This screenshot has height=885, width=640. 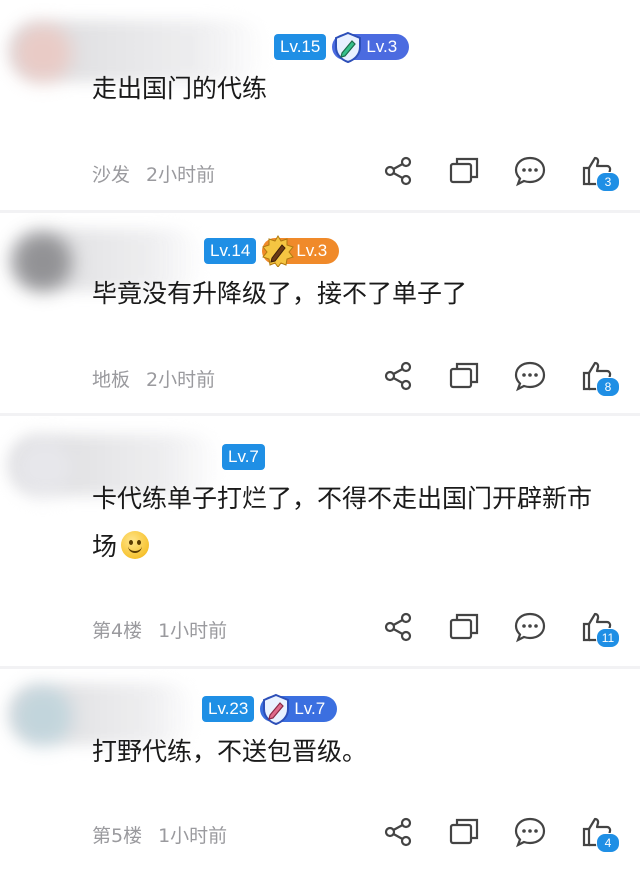 I want to click on comment-meta: 第5楼 1小时前, so click(x=159, y=834).